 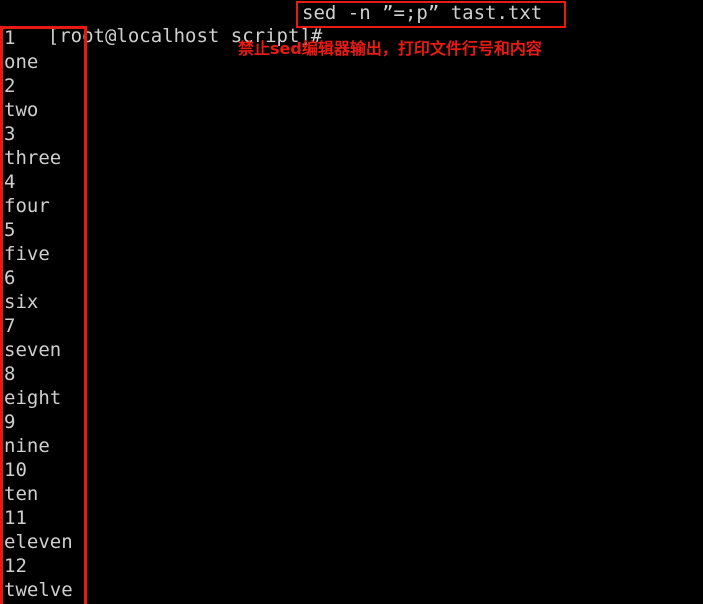 I want to click on output-line: 2, so click(x=10, y=86).